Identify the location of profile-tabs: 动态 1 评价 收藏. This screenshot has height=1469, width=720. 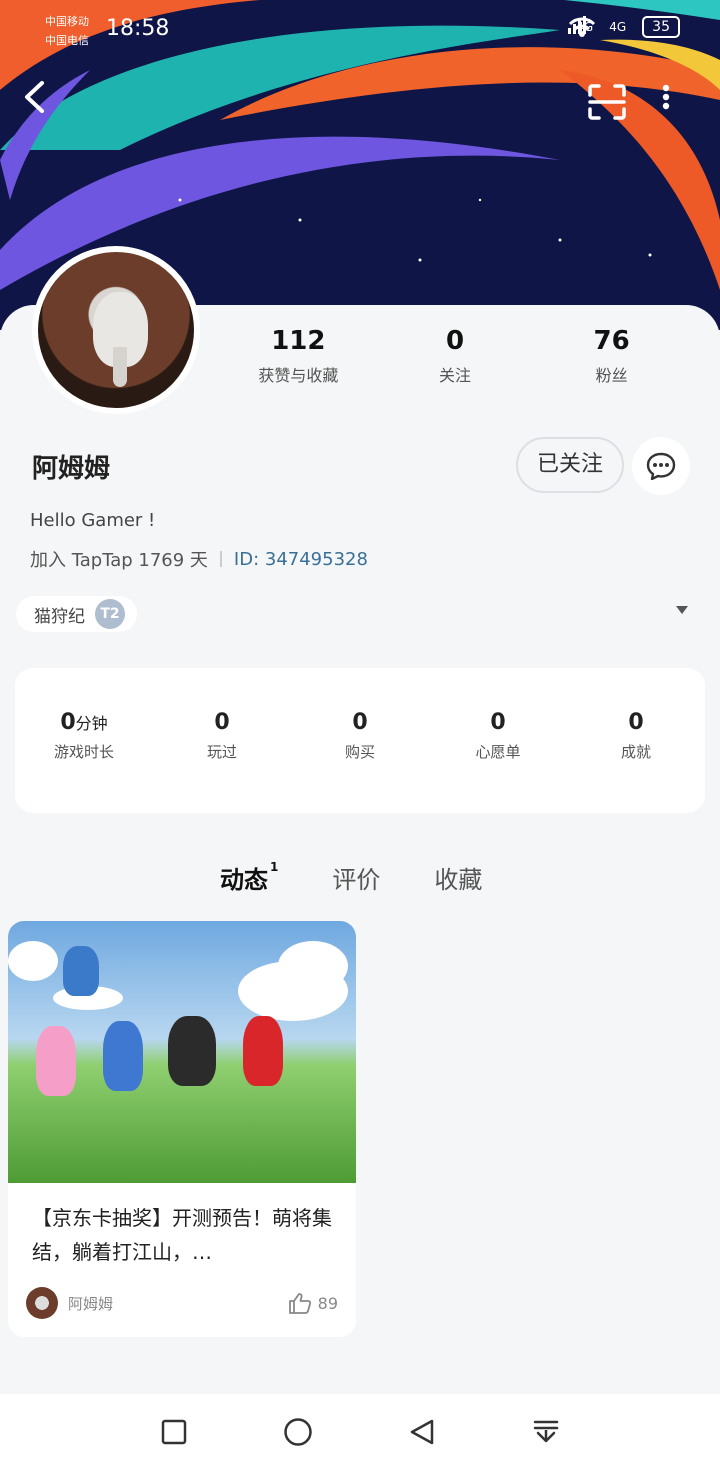
(351, 877).